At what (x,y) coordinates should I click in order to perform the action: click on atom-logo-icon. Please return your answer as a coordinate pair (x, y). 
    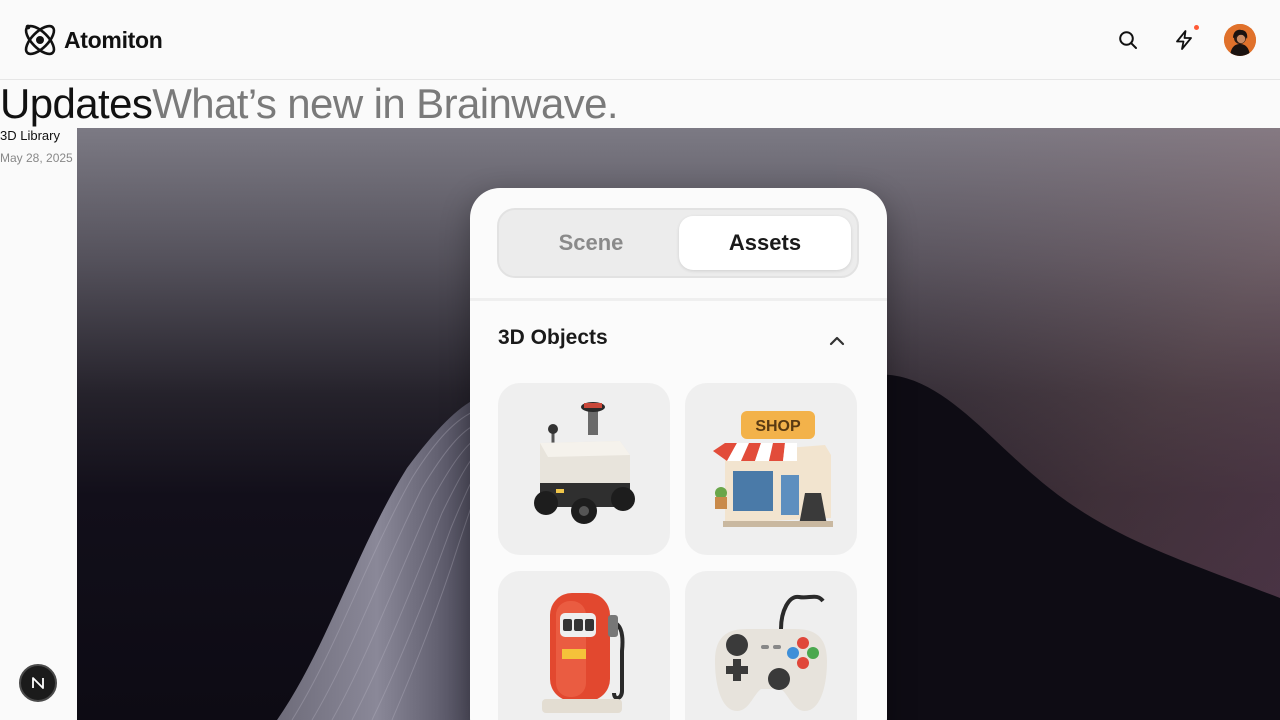
    Looking at the image, I should click on (40, 40).